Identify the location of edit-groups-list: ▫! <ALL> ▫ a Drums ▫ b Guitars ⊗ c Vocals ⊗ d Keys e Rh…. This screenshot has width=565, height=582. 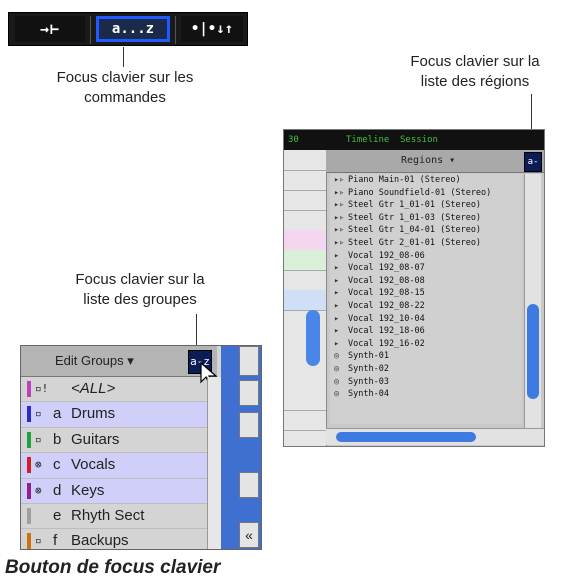
(114, 463).